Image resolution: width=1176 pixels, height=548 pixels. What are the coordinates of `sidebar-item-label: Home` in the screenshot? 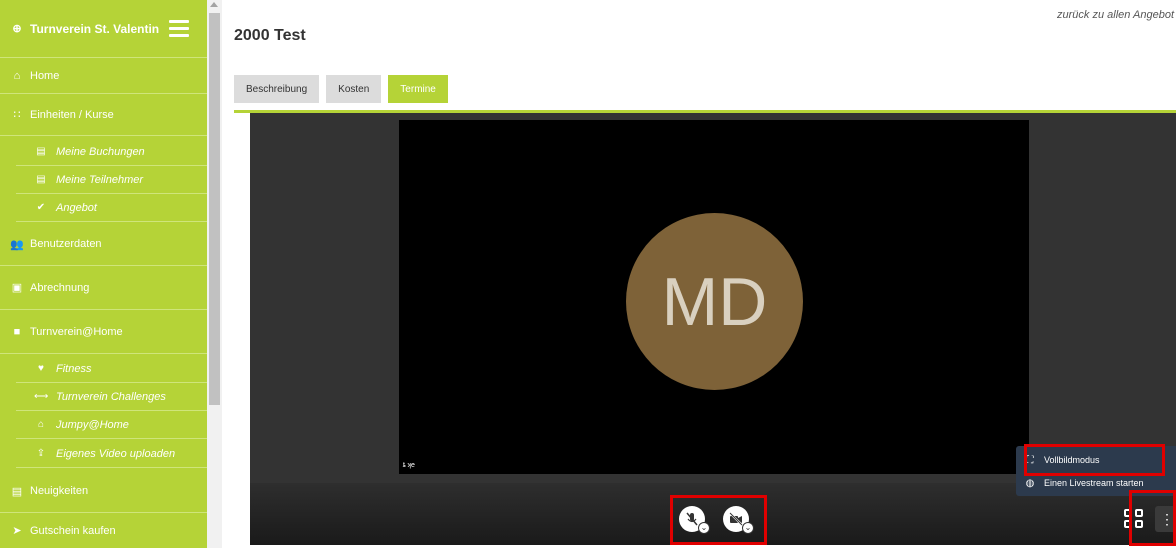 It's located at (45, 75).